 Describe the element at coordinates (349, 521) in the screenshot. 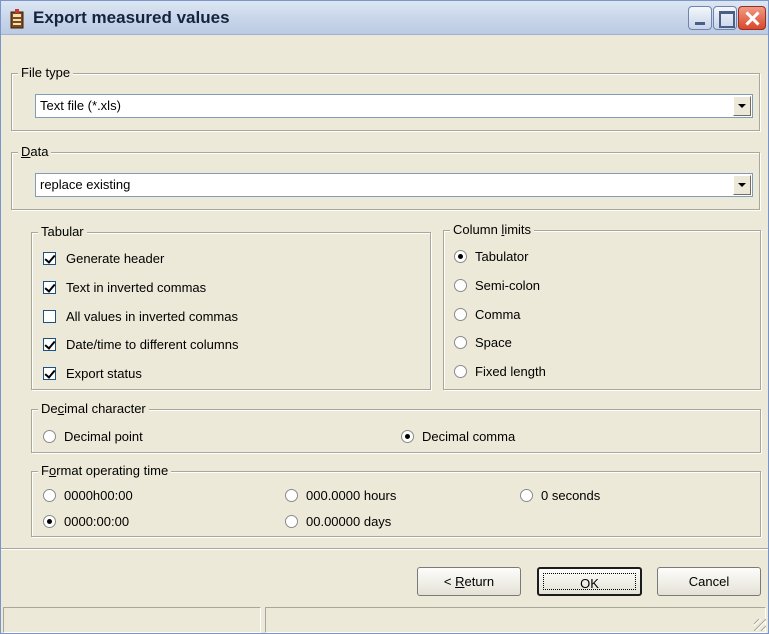

I see `decimal-days-label: 00.00000 days` at that location.